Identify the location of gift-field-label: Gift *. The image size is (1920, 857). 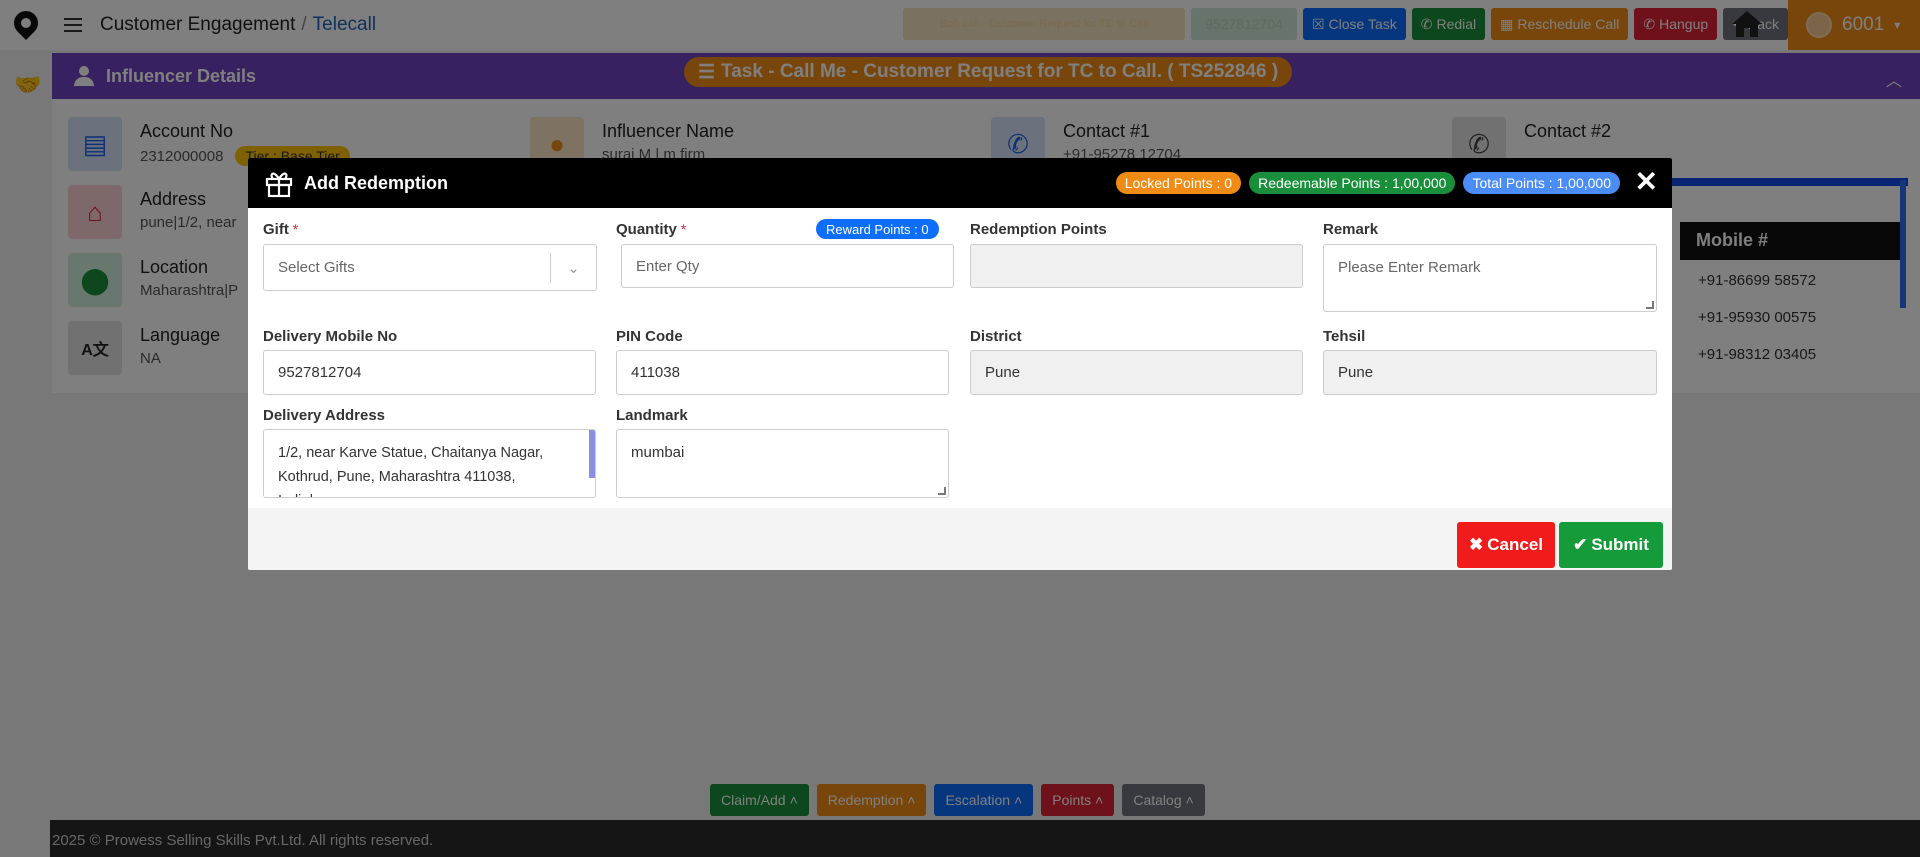
(281, 229).